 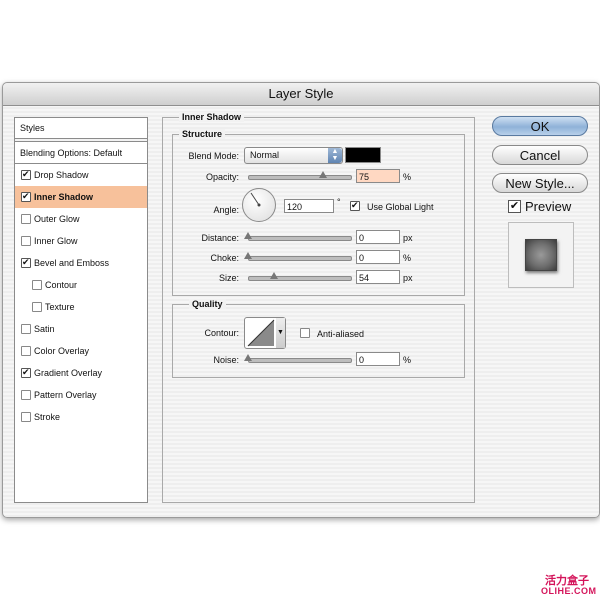 What do you see at coordinates (378, 237) in the screenshot?
I see `distance-input: 0` at bounding box center [378, 237].